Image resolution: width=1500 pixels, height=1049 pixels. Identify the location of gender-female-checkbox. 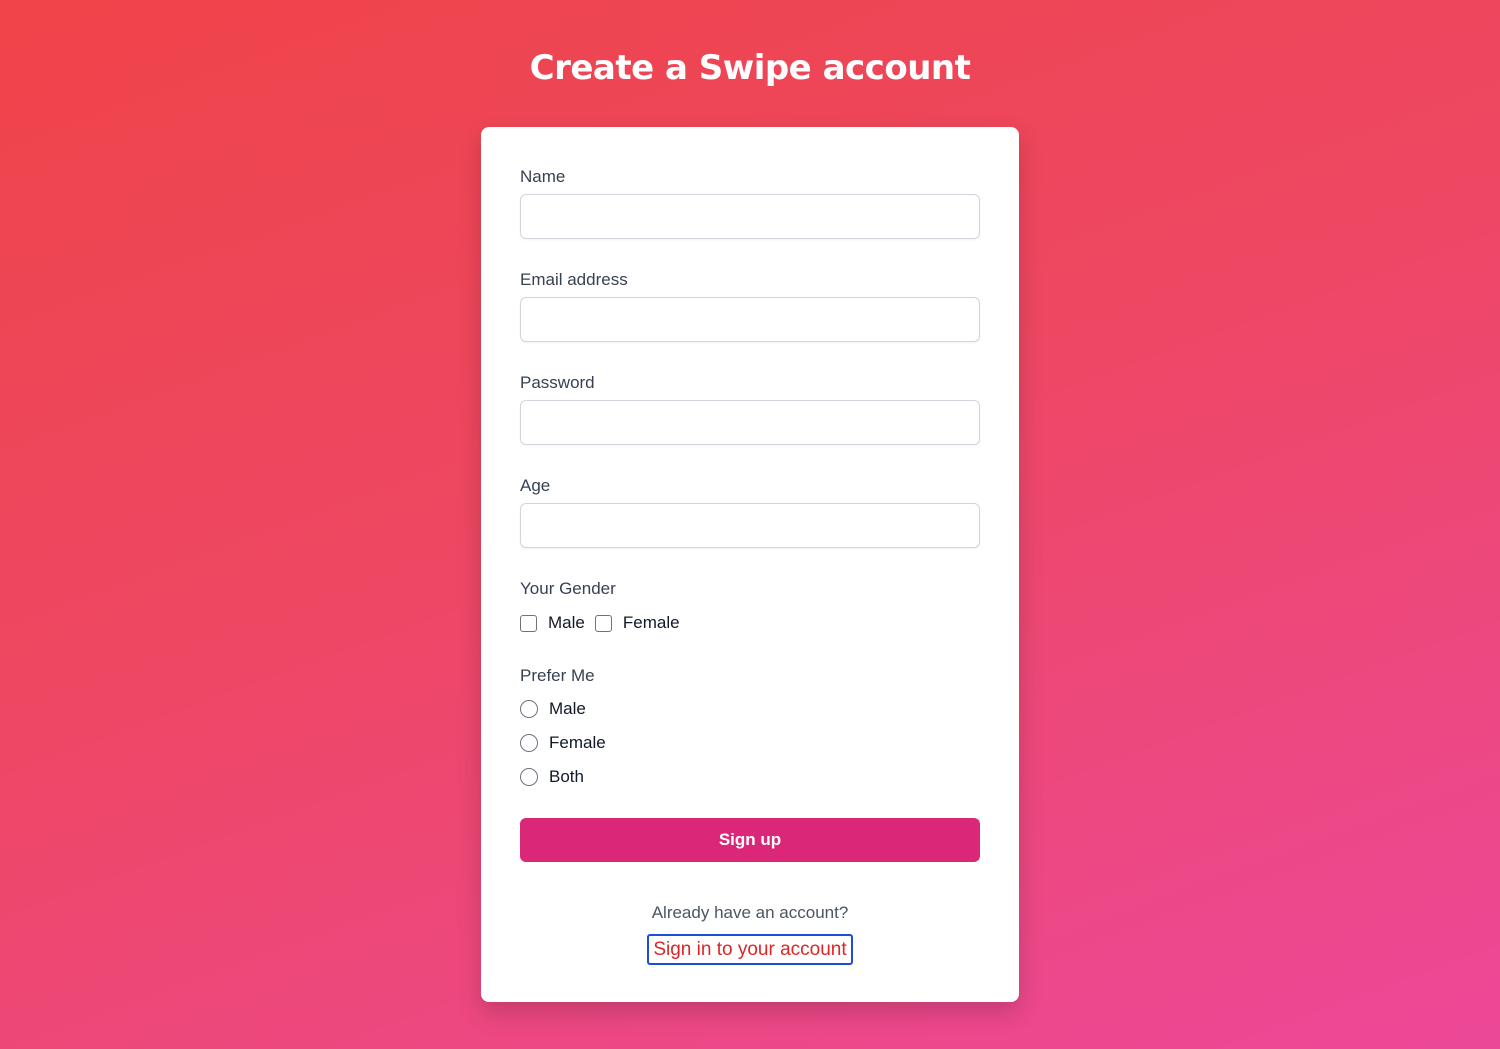
(603, 623).